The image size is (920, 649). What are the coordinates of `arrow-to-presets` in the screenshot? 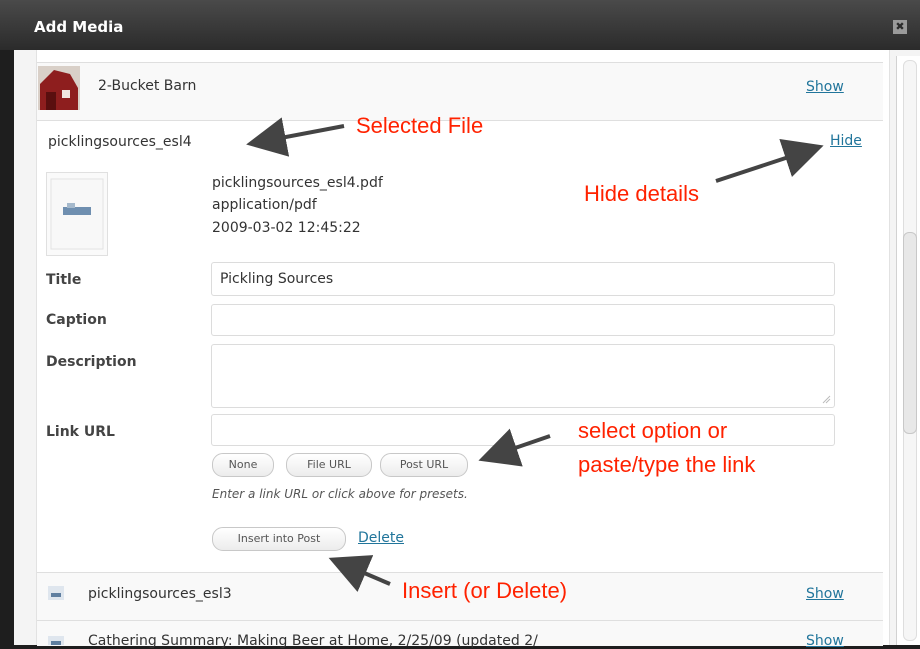 It's located at (514, 447).